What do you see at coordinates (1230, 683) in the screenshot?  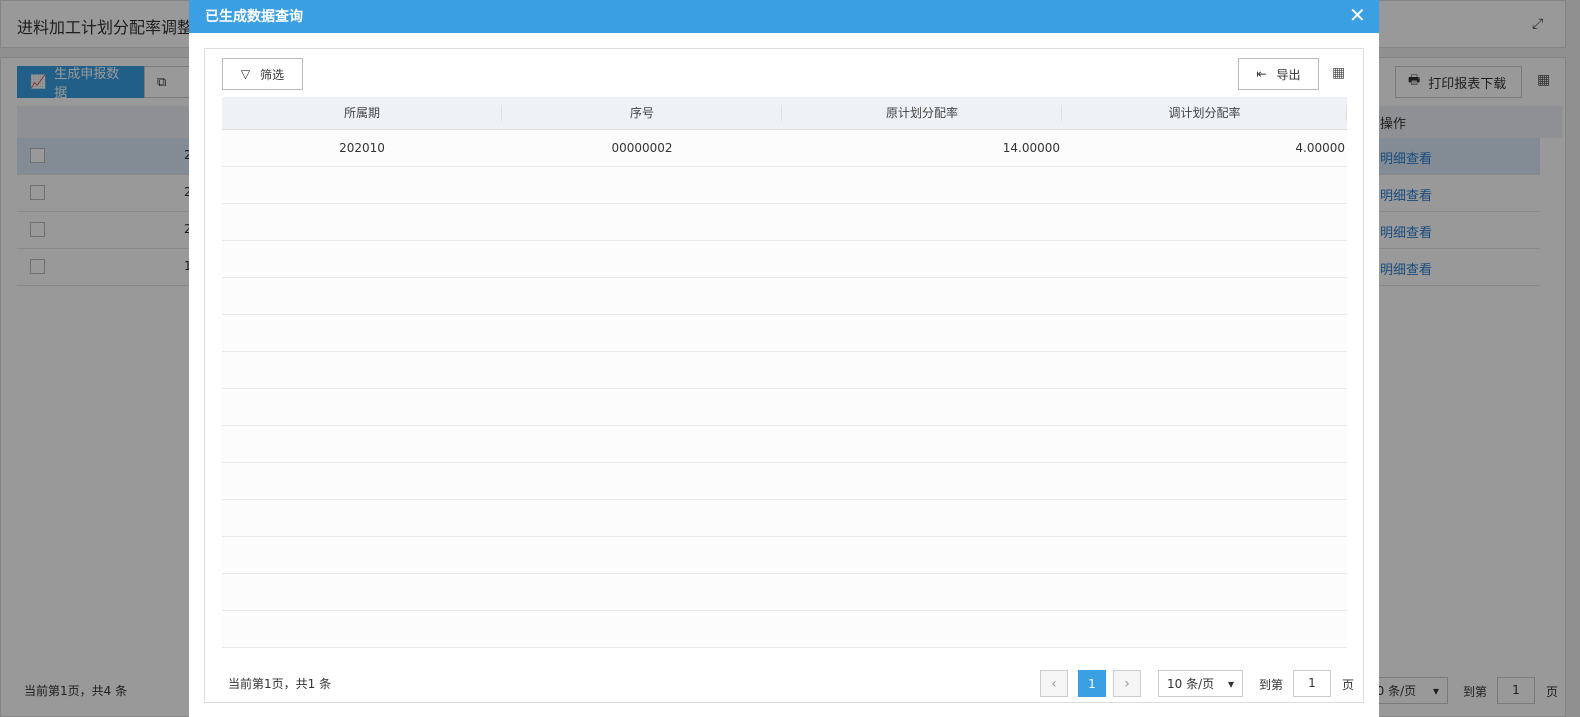 I see `dropdown-arrow-icon: ▾` at bounding box center [1230, 683].